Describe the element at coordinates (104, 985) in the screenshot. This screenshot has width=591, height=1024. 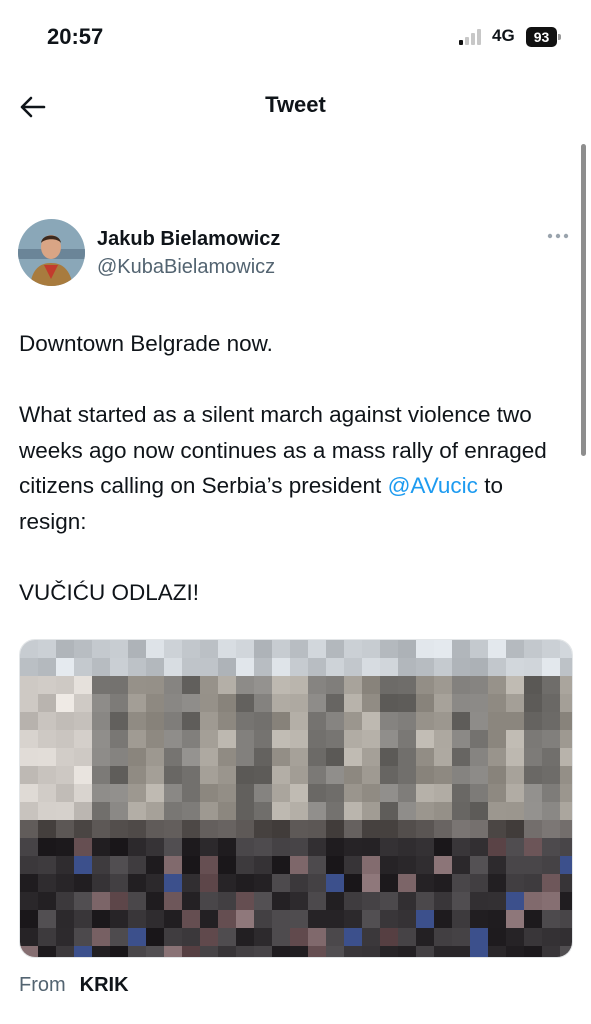
I see `source-name: KRIK` at that location.